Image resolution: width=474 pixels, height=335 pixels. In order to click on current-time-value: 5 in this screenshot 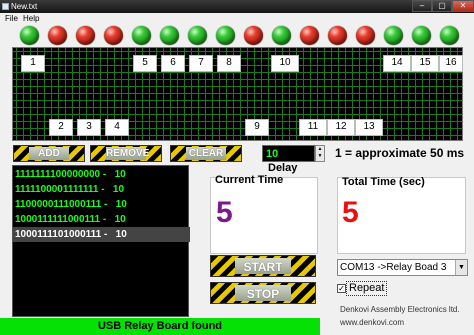, I will do `click(224, 212)`.